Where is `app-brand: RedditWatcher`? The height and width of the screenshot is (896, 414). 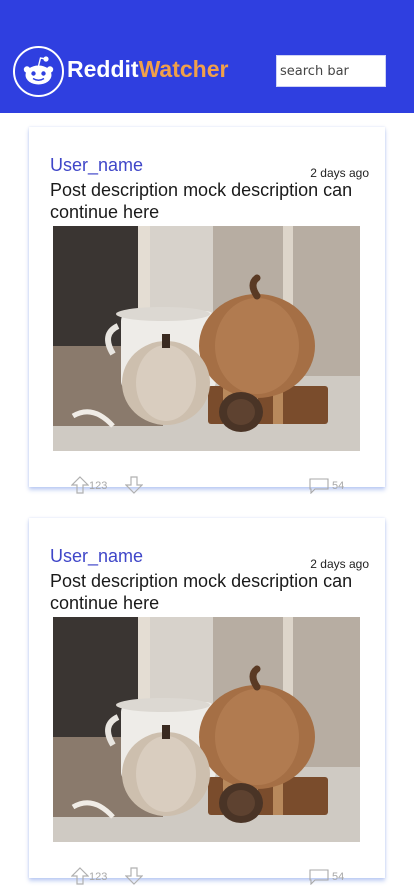 app-brand: RedditWatcher is located at coordinates (147, 69).